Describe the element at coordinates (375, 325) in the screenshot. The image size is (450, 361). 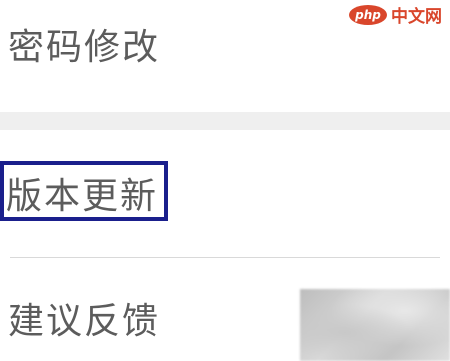
I see `blurred-image` at that location.